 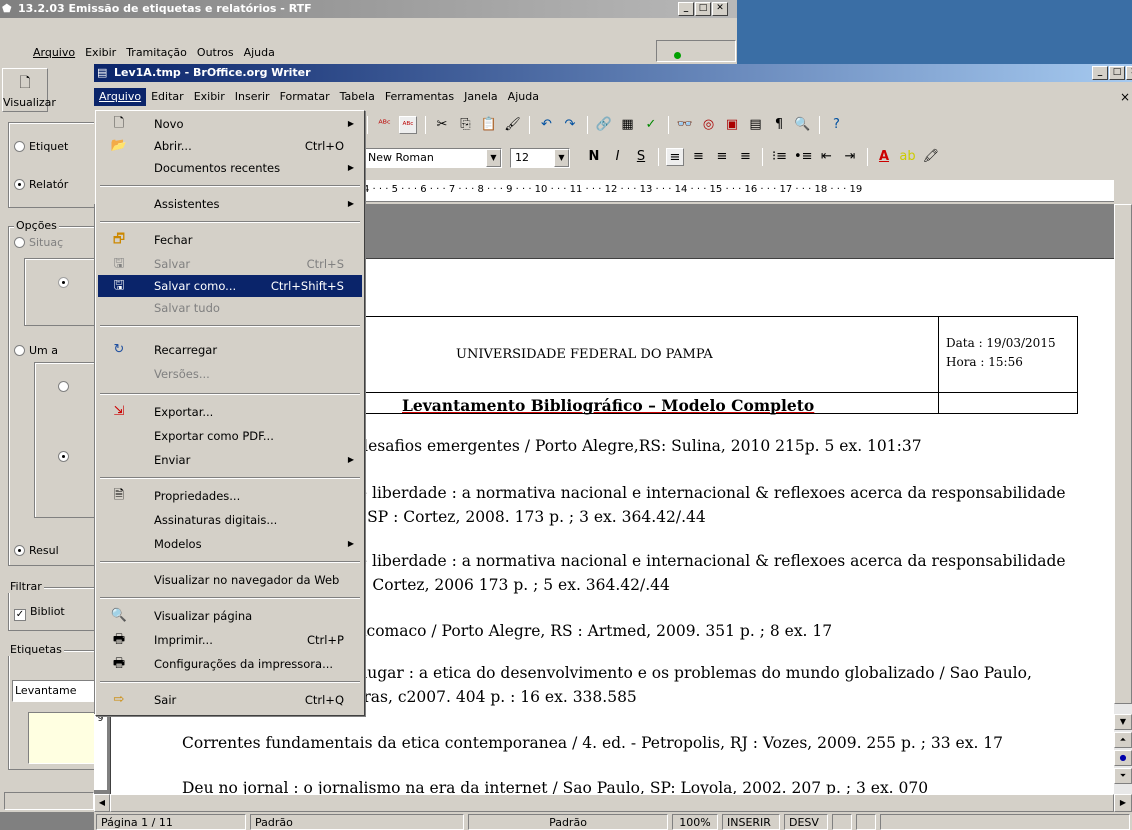 I want to click on back-menu-tramitacao: Tramitação, so click(x=156, y=53).